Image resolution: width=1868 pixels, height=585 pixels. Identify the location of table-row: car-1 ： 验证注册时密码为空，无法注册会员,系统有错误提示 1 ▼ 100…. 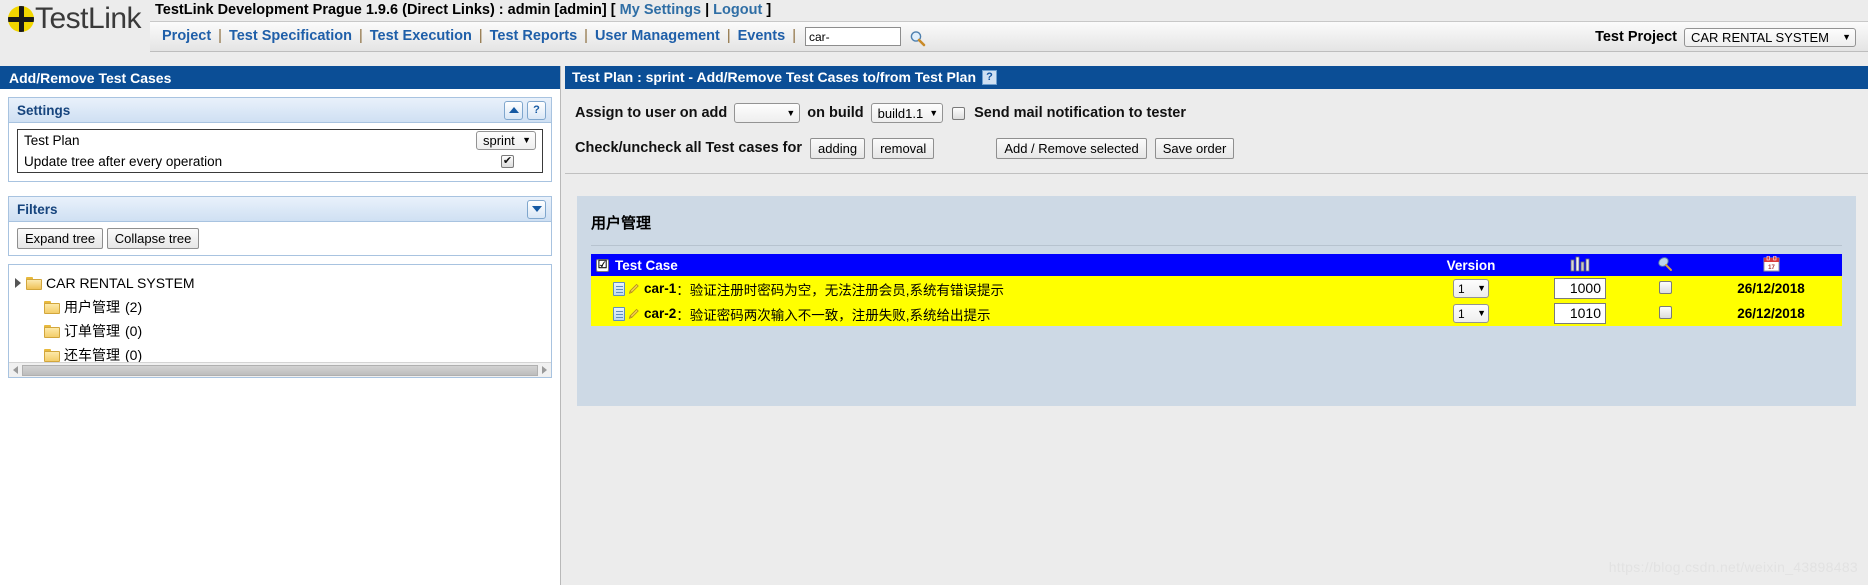
(1216, 288).